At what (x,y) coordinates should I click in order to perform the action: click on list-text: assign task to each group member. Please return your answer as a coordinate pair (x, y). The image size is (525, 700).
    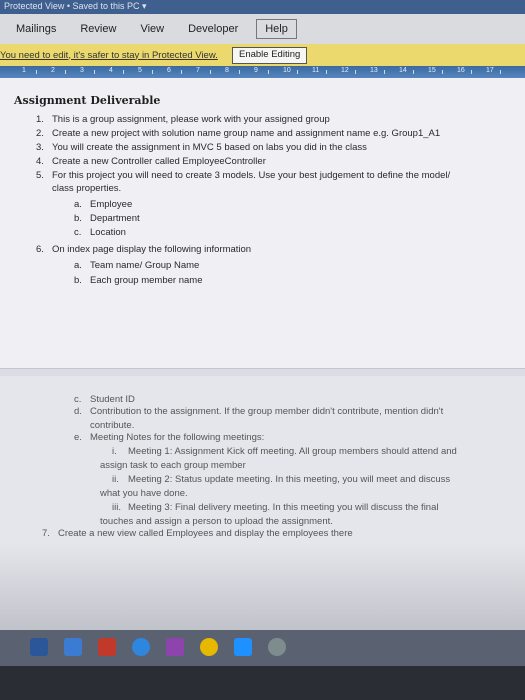
    Looking at the image, I should click on (173, 465).